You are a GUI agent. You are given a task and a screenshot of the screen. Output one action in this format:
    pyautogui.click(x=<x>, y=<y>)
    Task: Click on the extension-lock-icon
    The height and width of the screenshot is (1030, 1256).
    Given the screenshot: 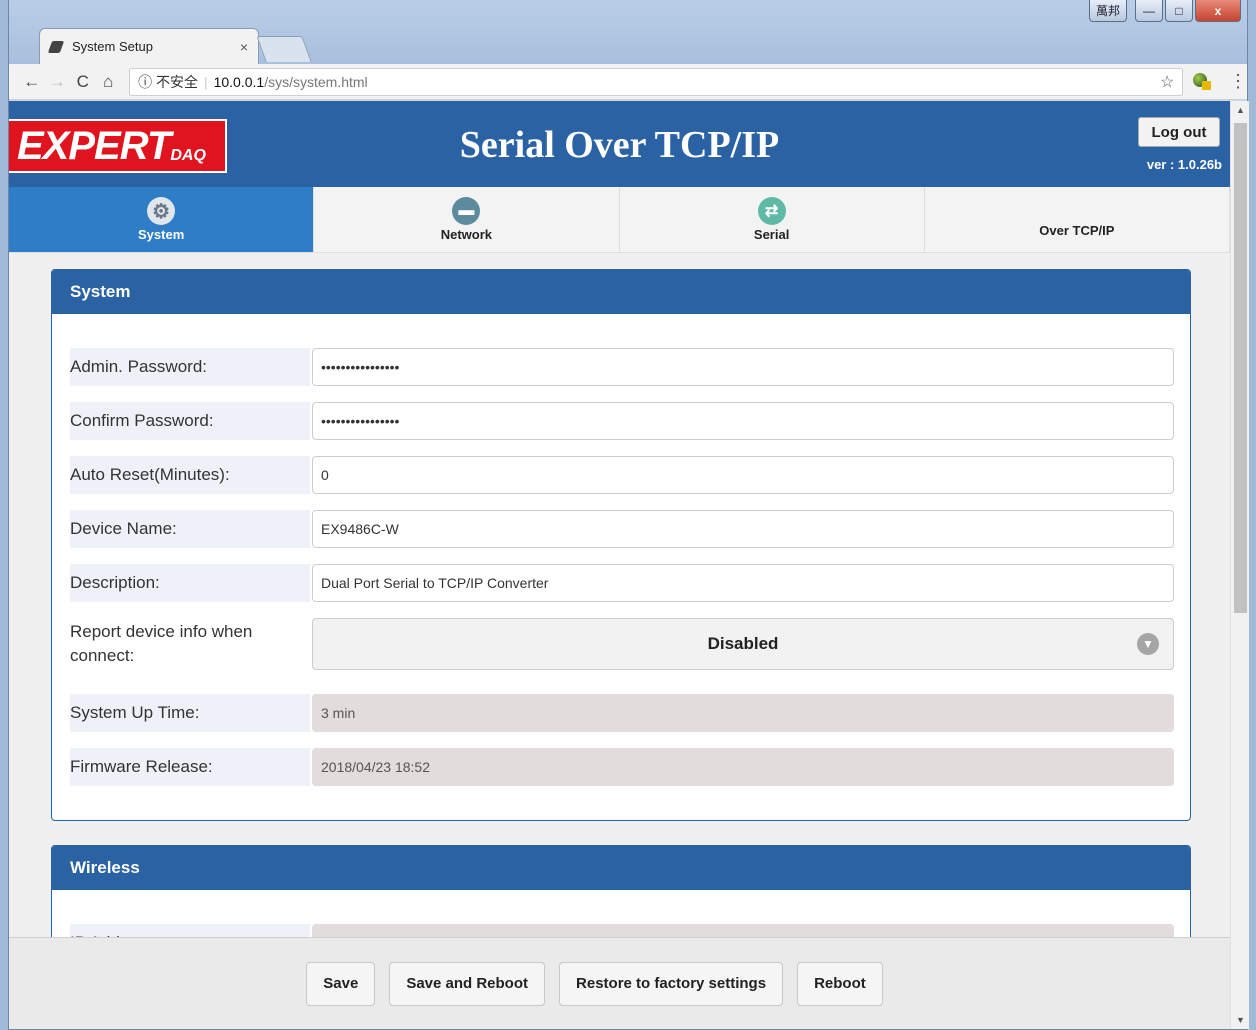 What is the action you would take?
    pyautogui.click(x=1207, y=85)
    